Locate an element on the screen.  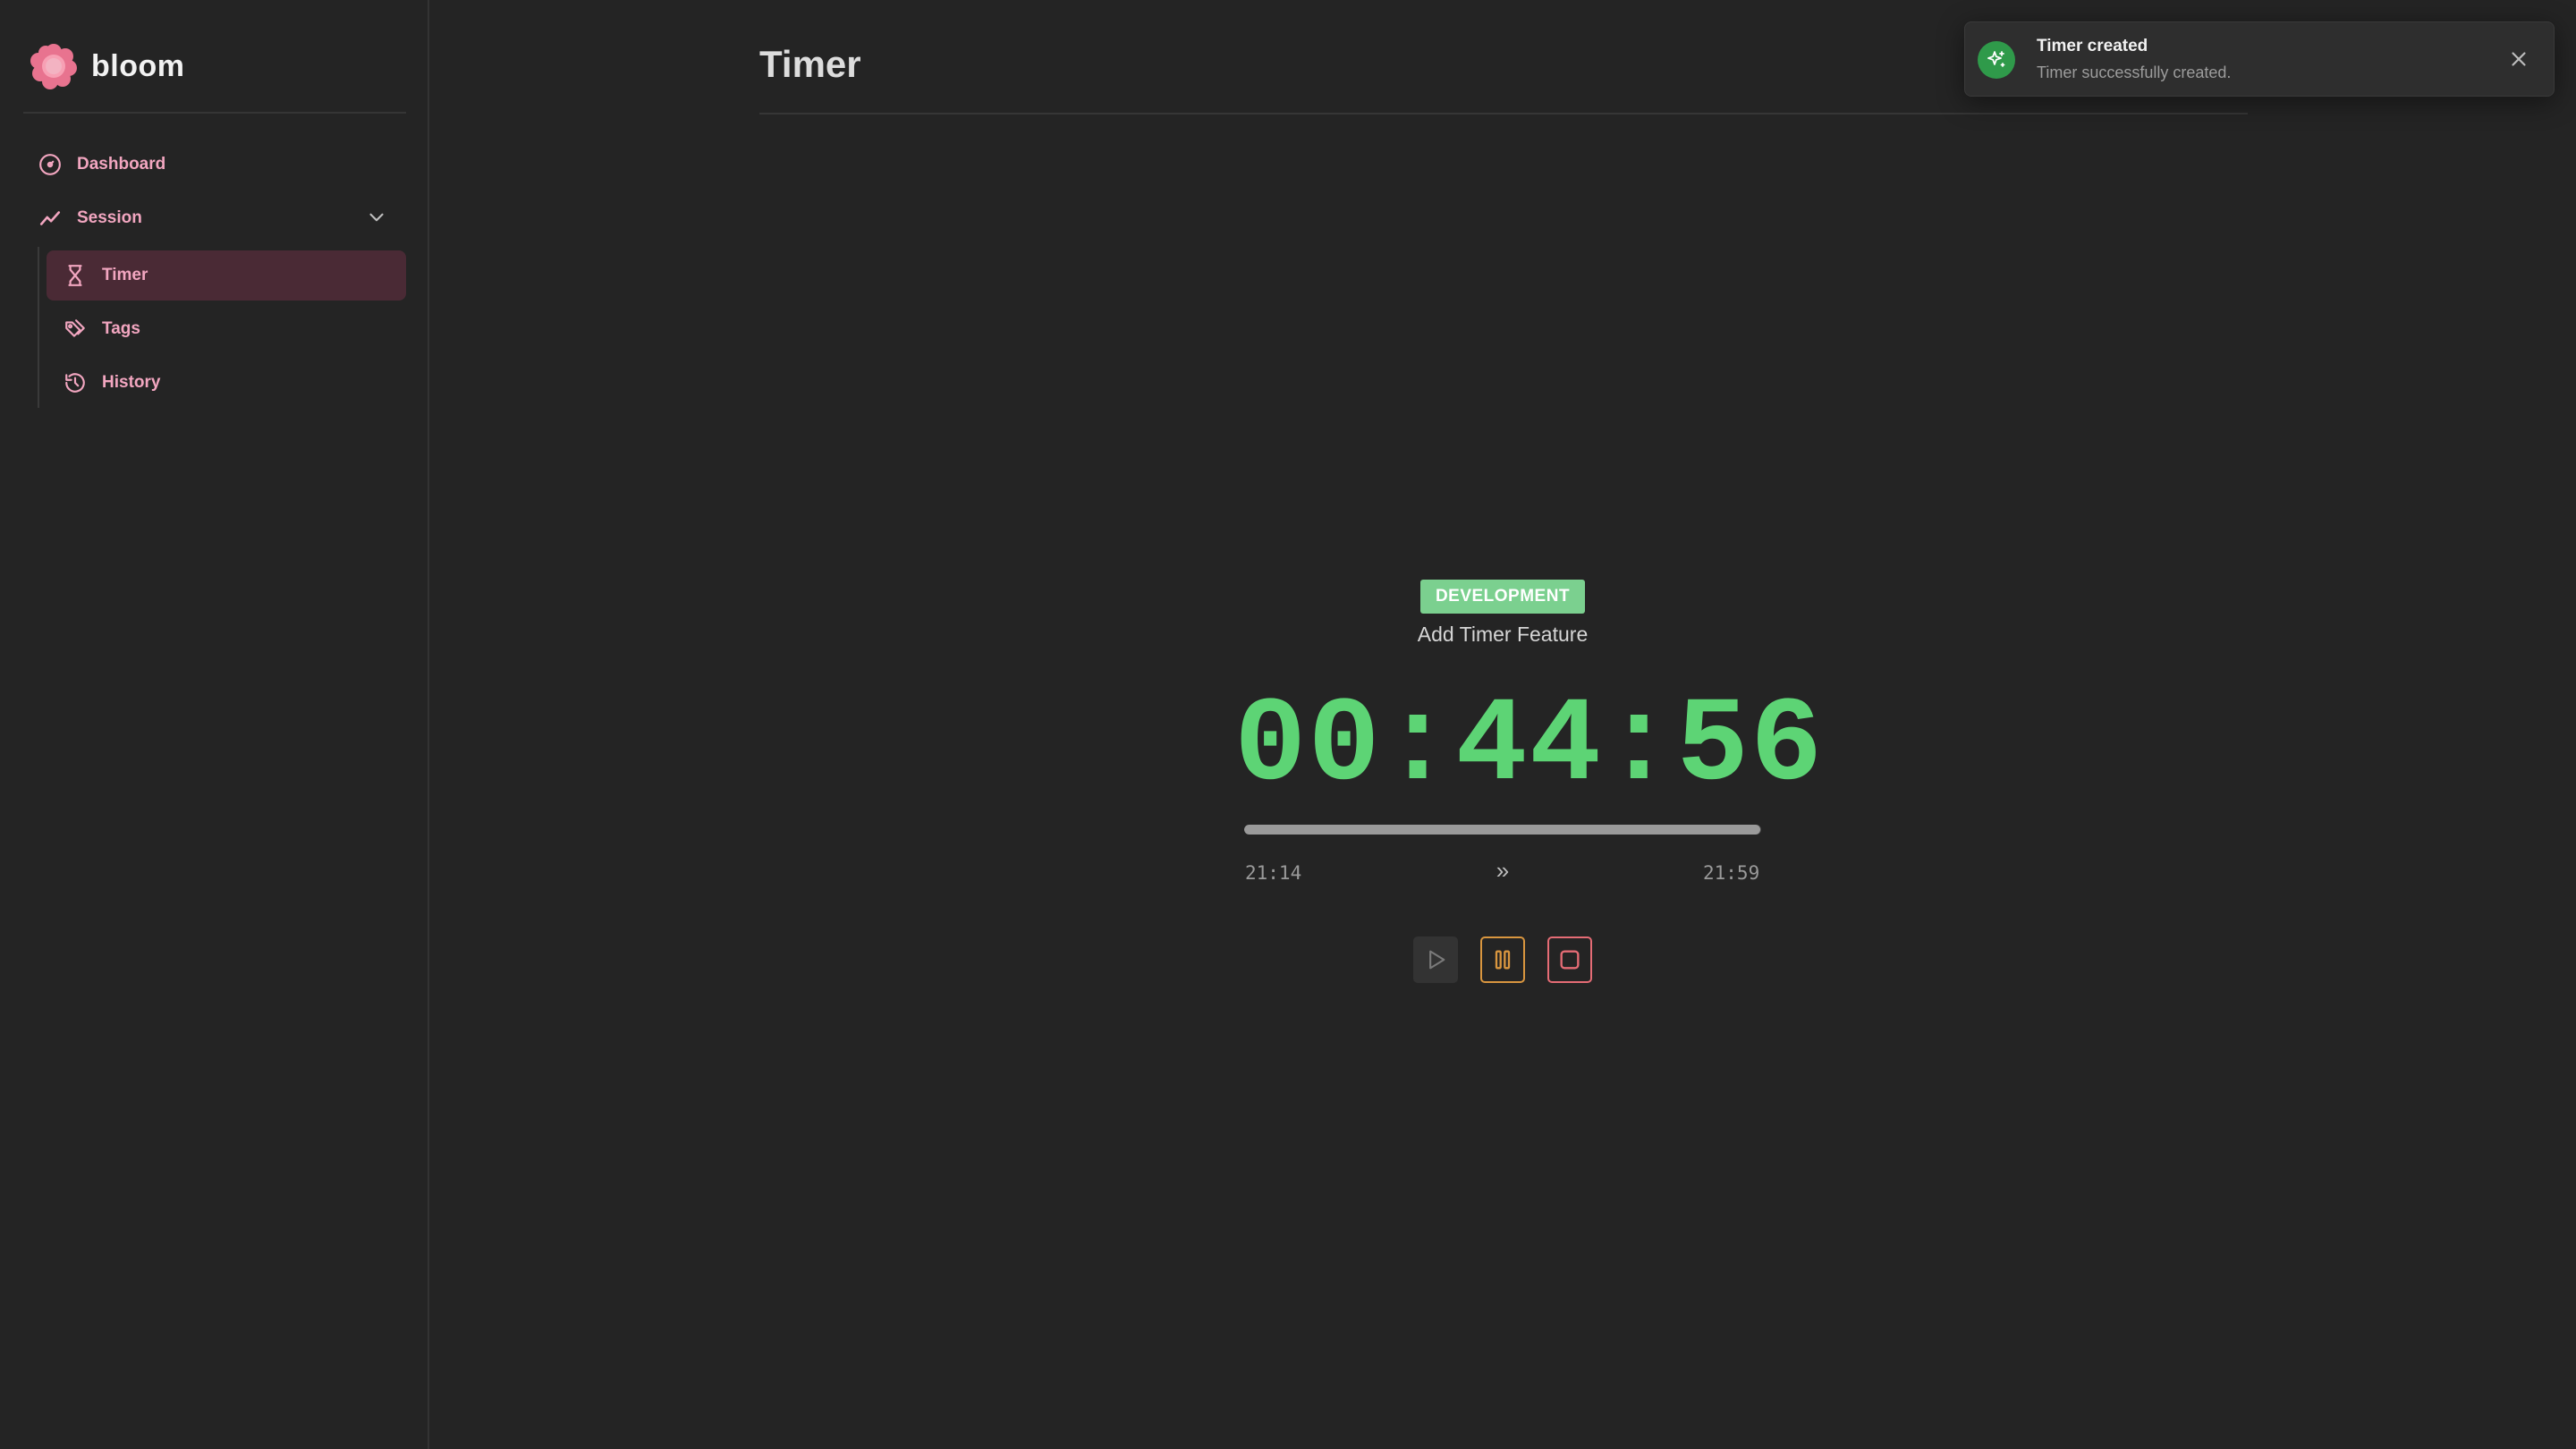
sidebar-item-session: Session is located at coordinates (221, 218).